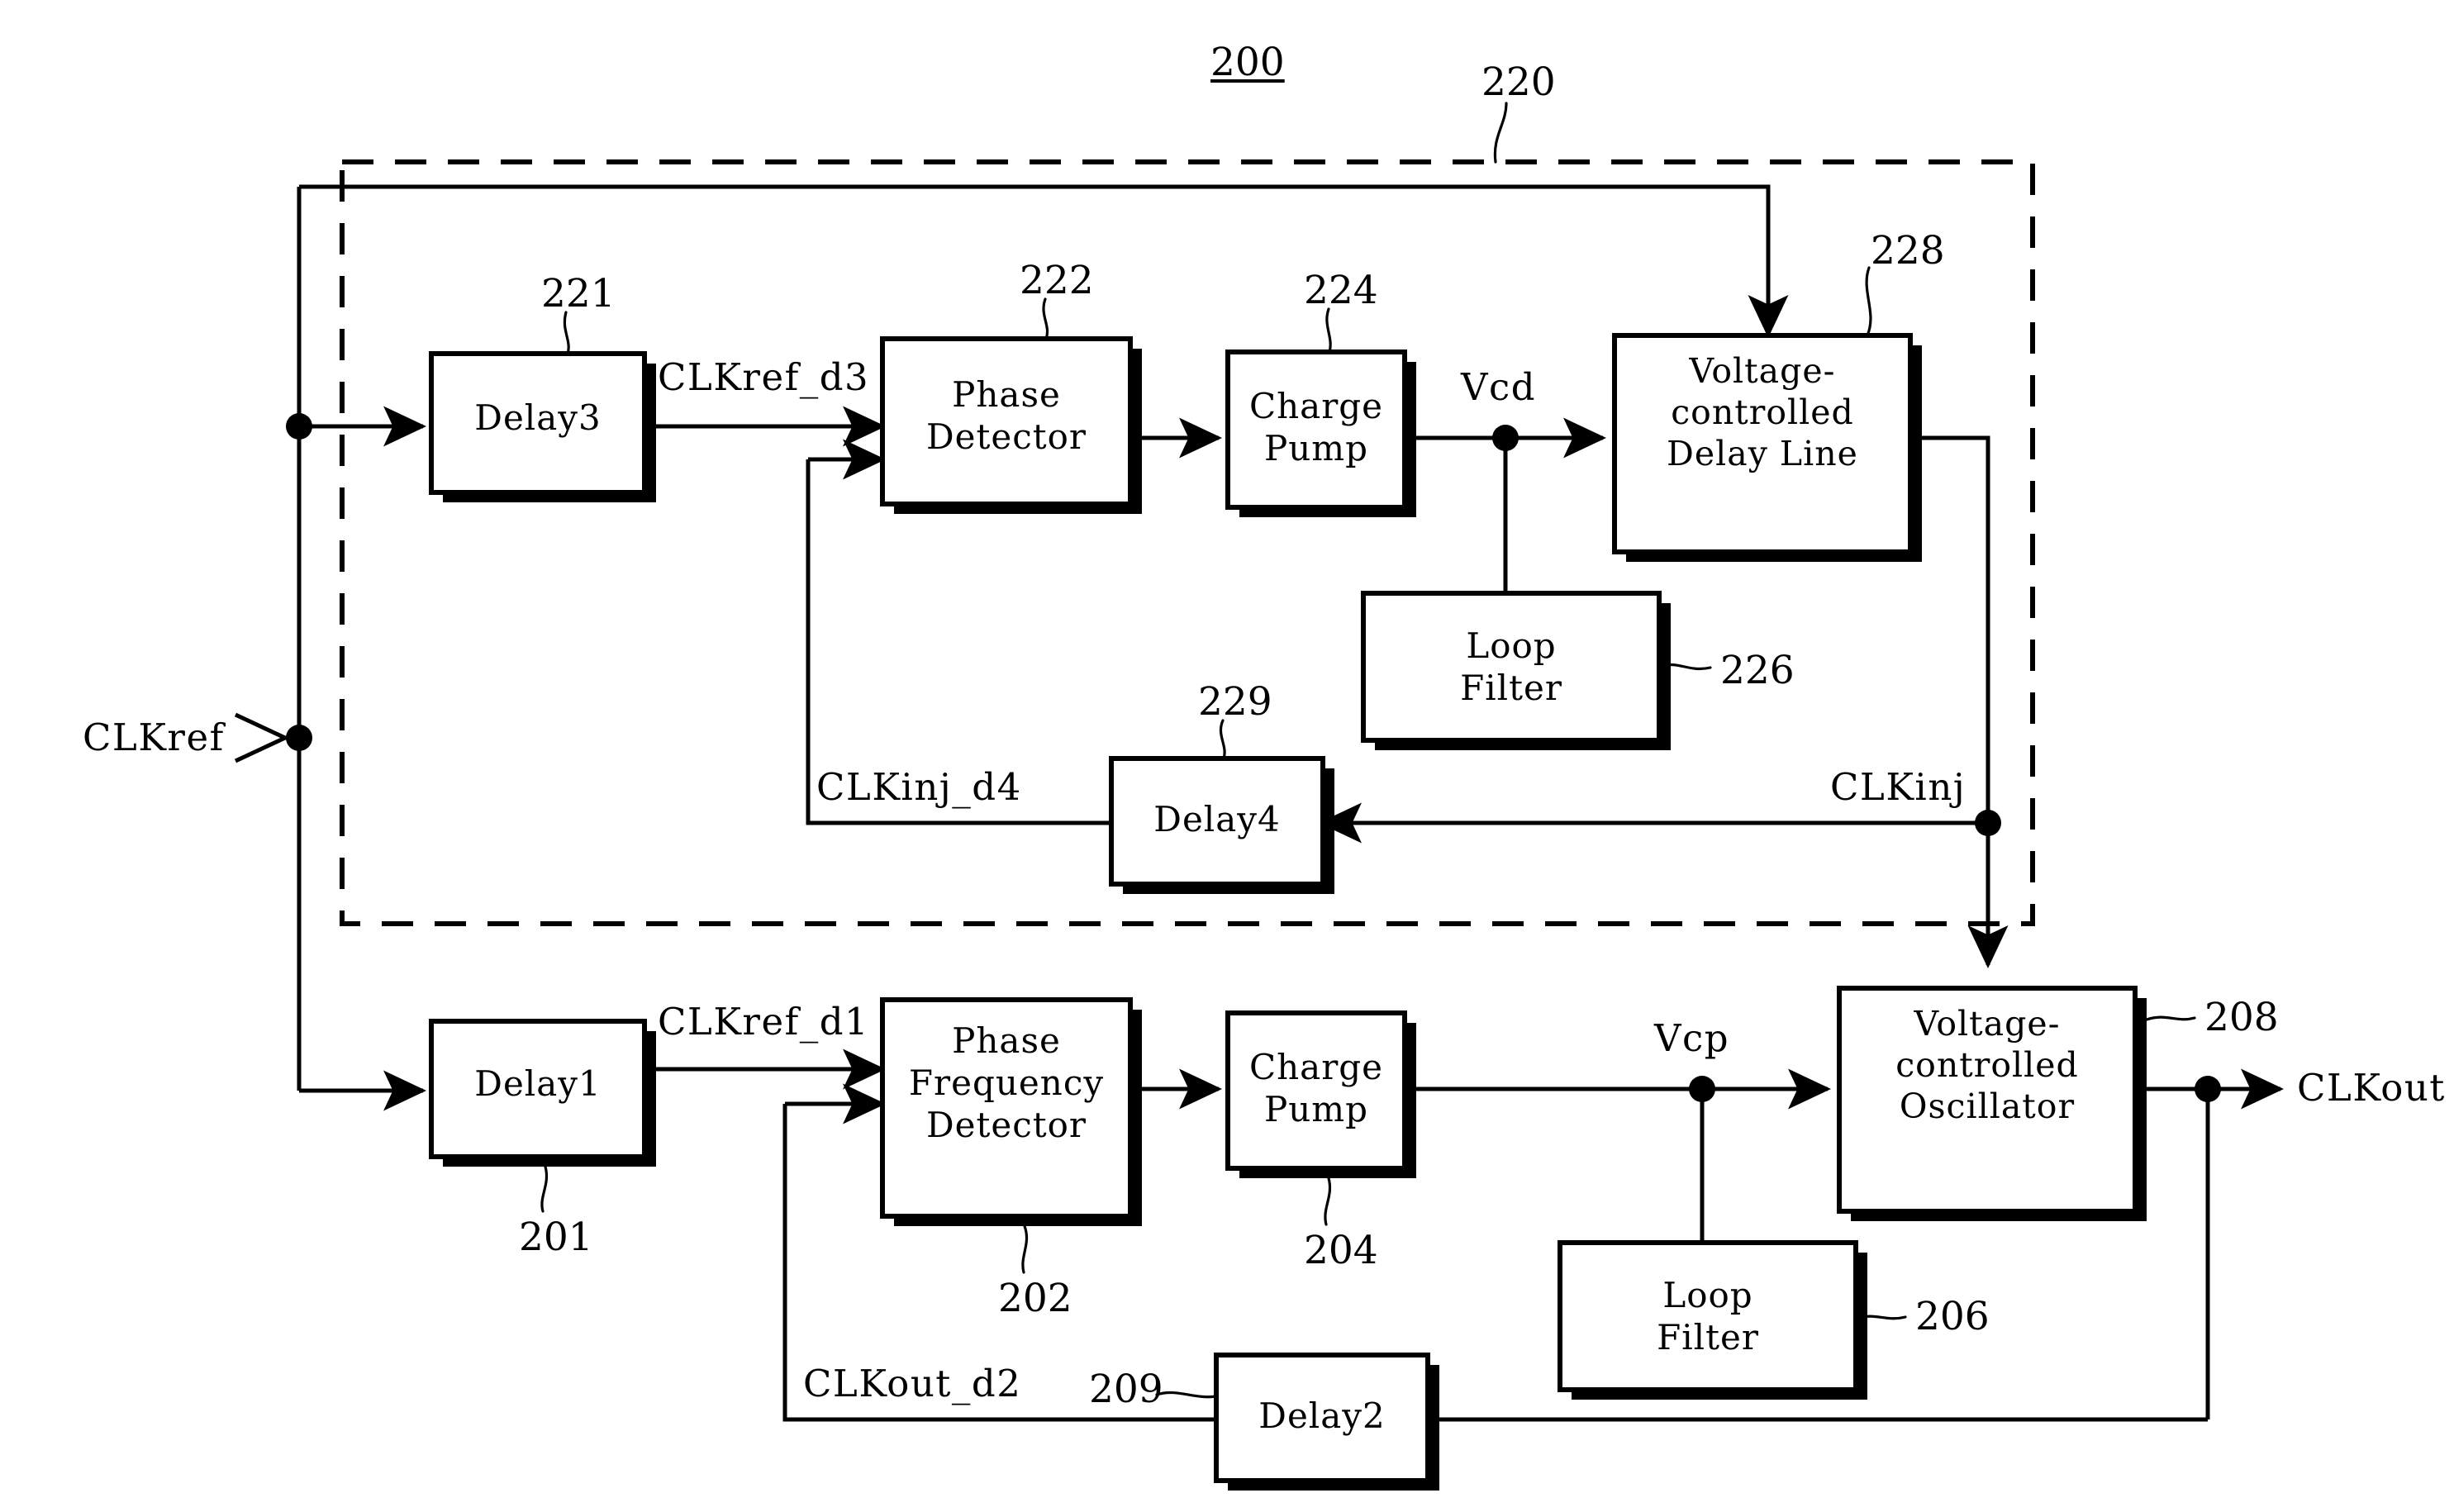 The width and height of the screenshot is (2454, 1512). What do you see at coordinates (1006, 1083) in the screenshot?
I see `pfd-label: Phase Frequency Detector` at bounding box center [1006, 1083].